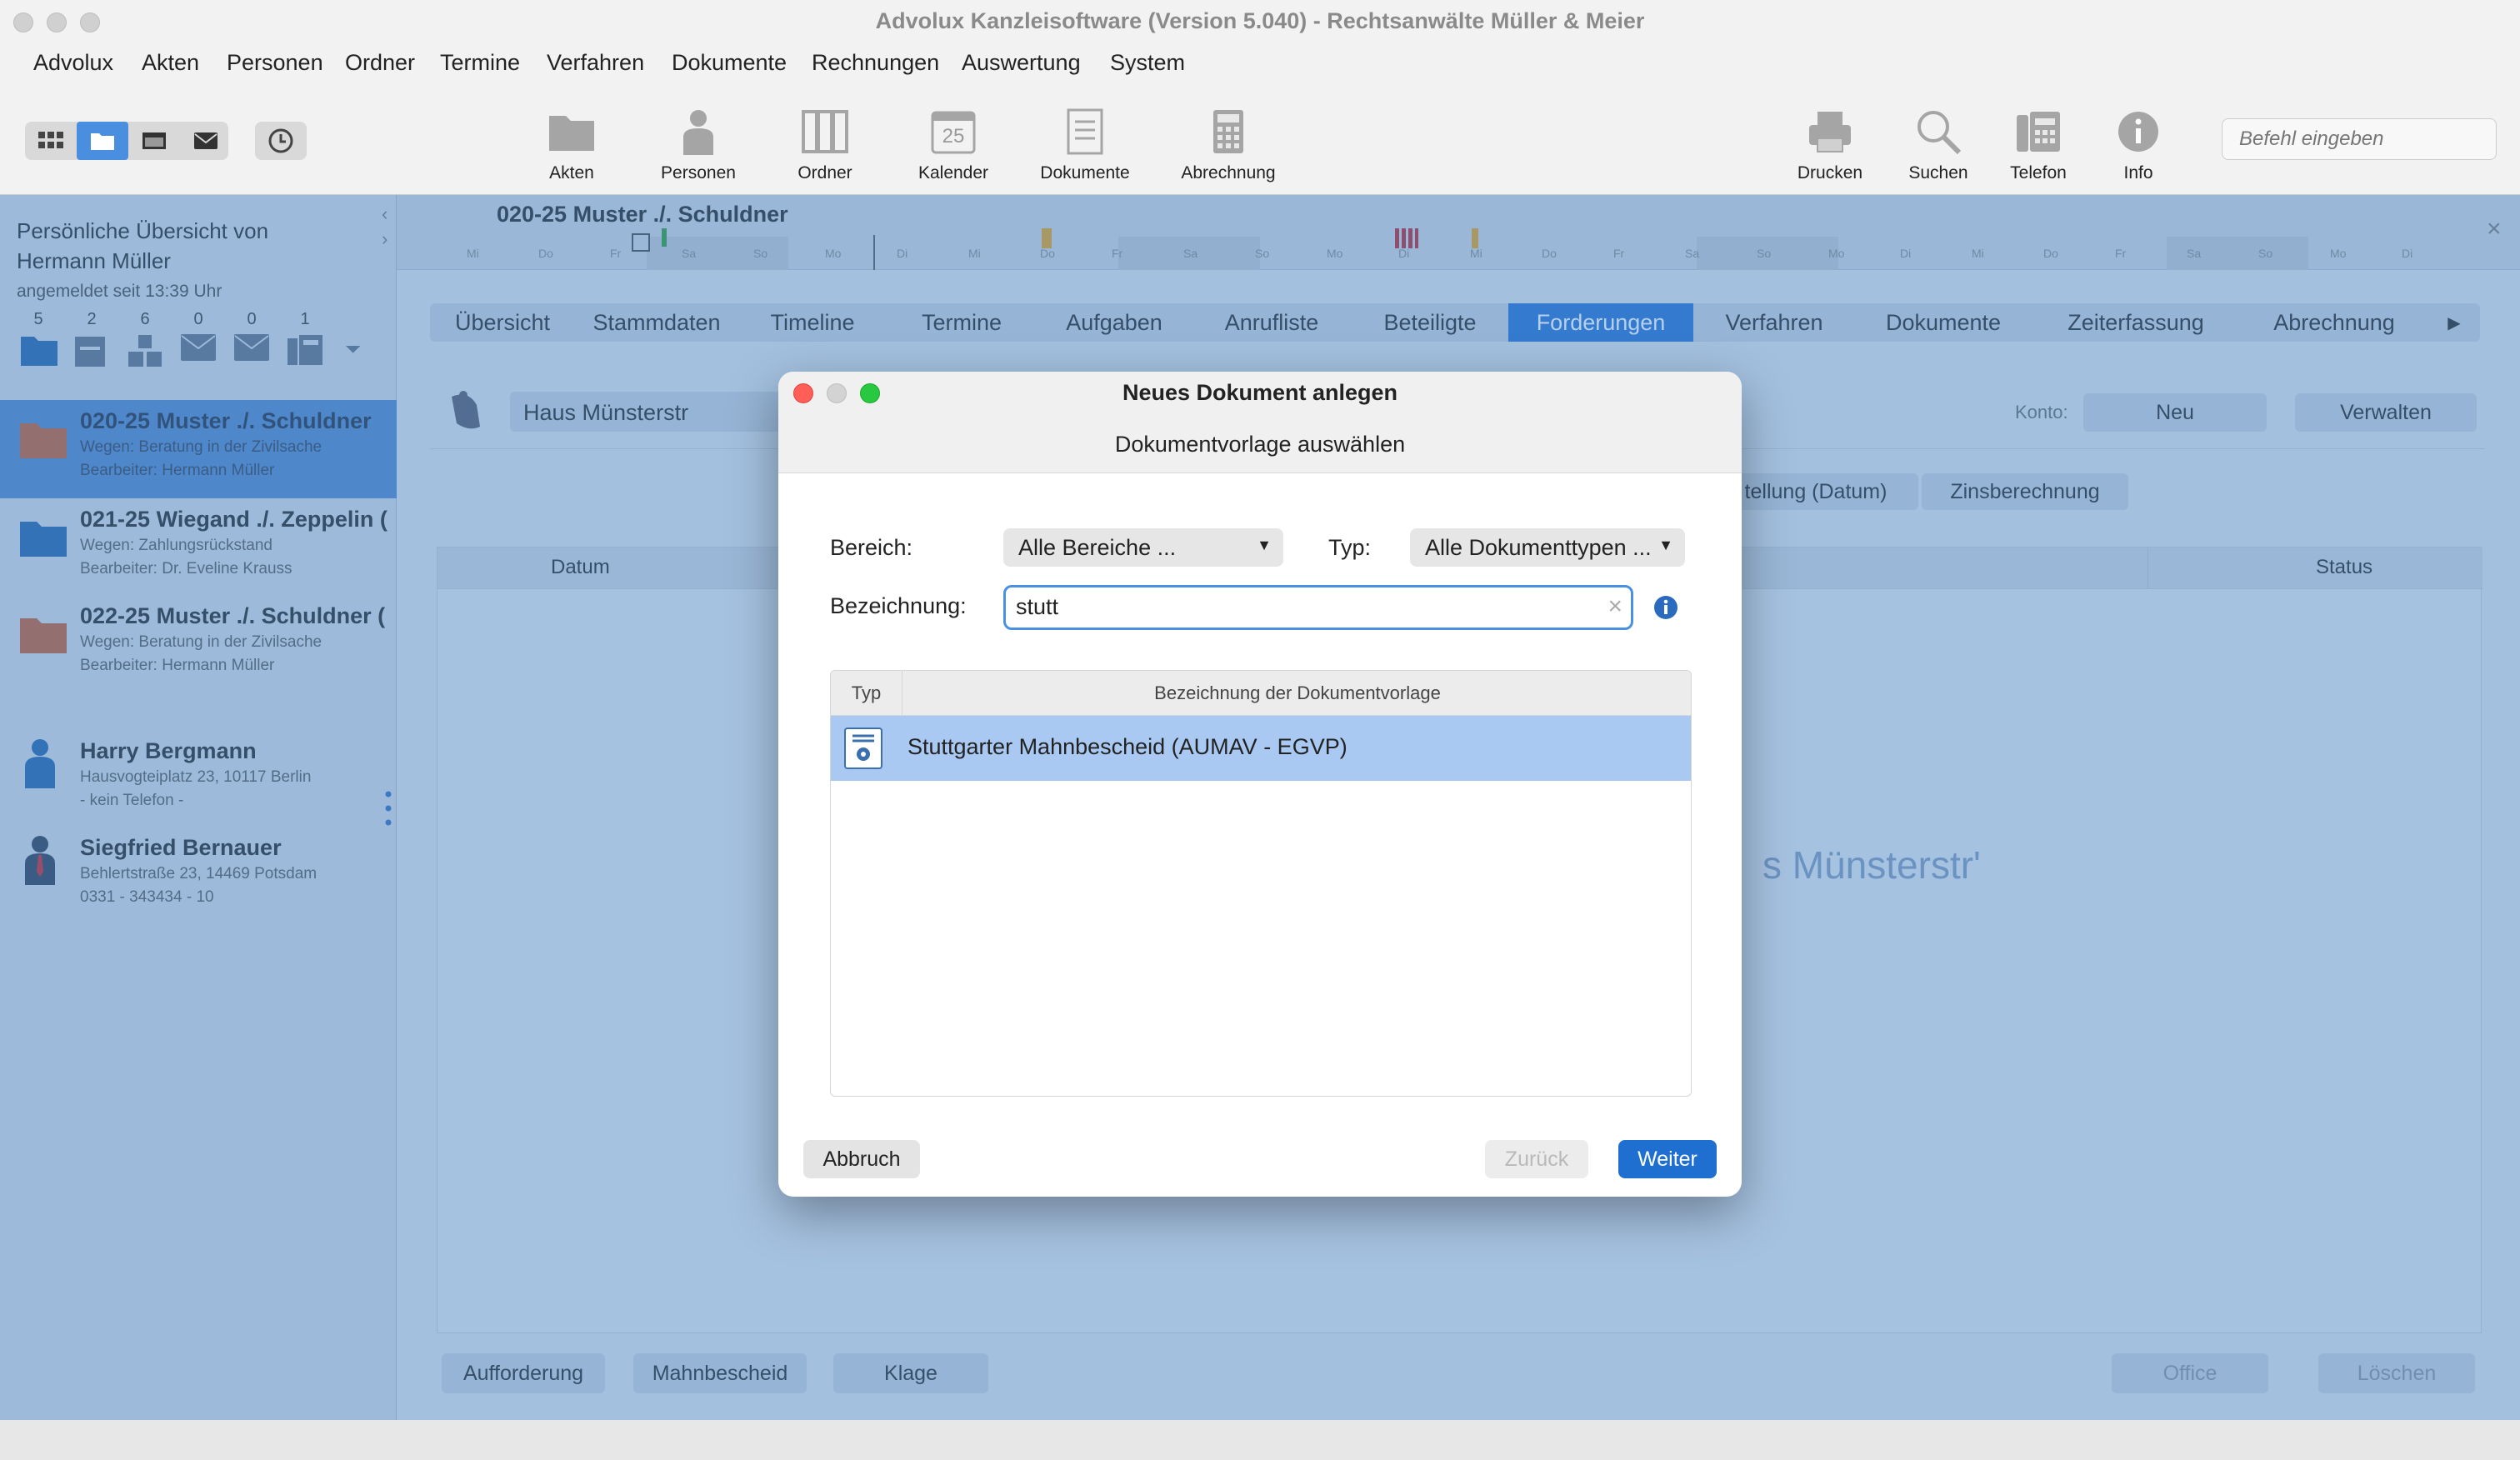  Describe the element at coordinates (571, 172) in the screenshot. I see `akten-label: Akten` at that location.